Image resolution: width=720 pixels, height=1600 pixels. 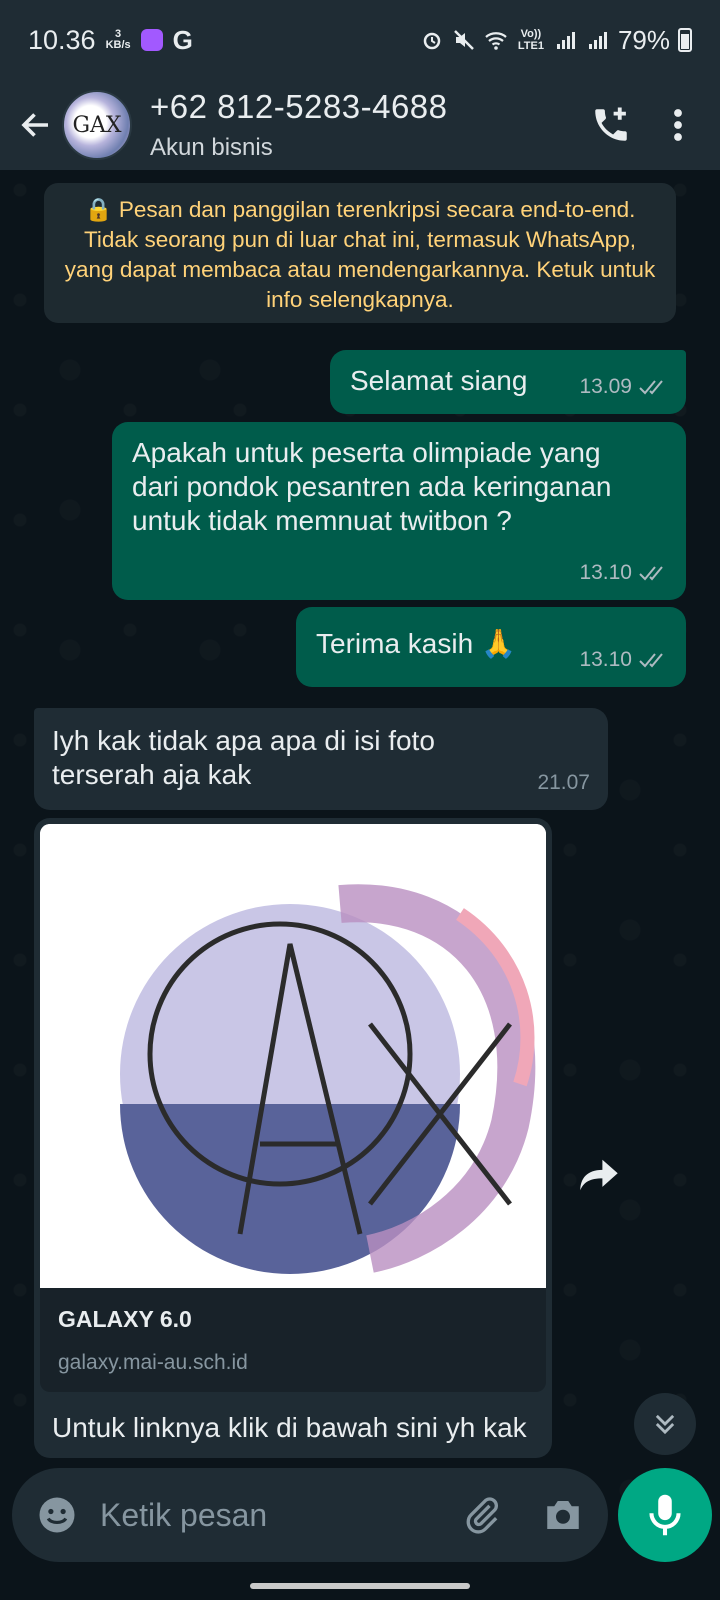 I want to click on scroll-to-bottom-button, so click(x=665, y=1424).